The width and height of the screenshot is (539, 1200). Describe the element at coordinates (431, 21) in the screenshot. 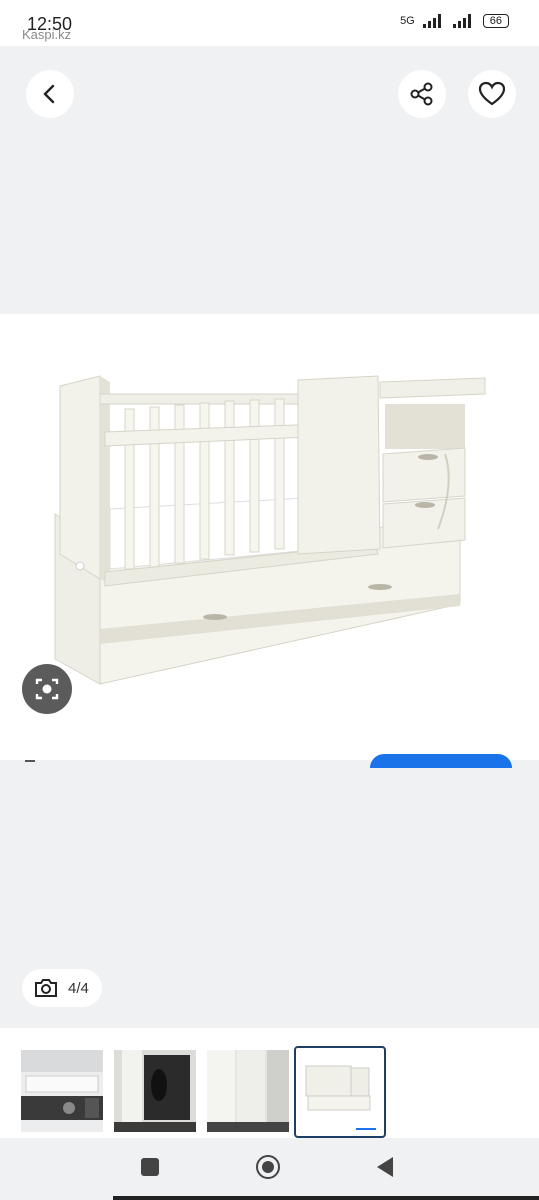

I see `signal-icon` at that location.